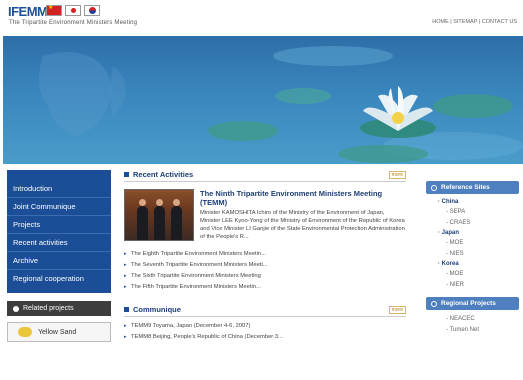 This screenshot has height=380, width=523. Describe the element at coordinates (398, 112) in the screenshot. I see `water-lily-icon` at that location.